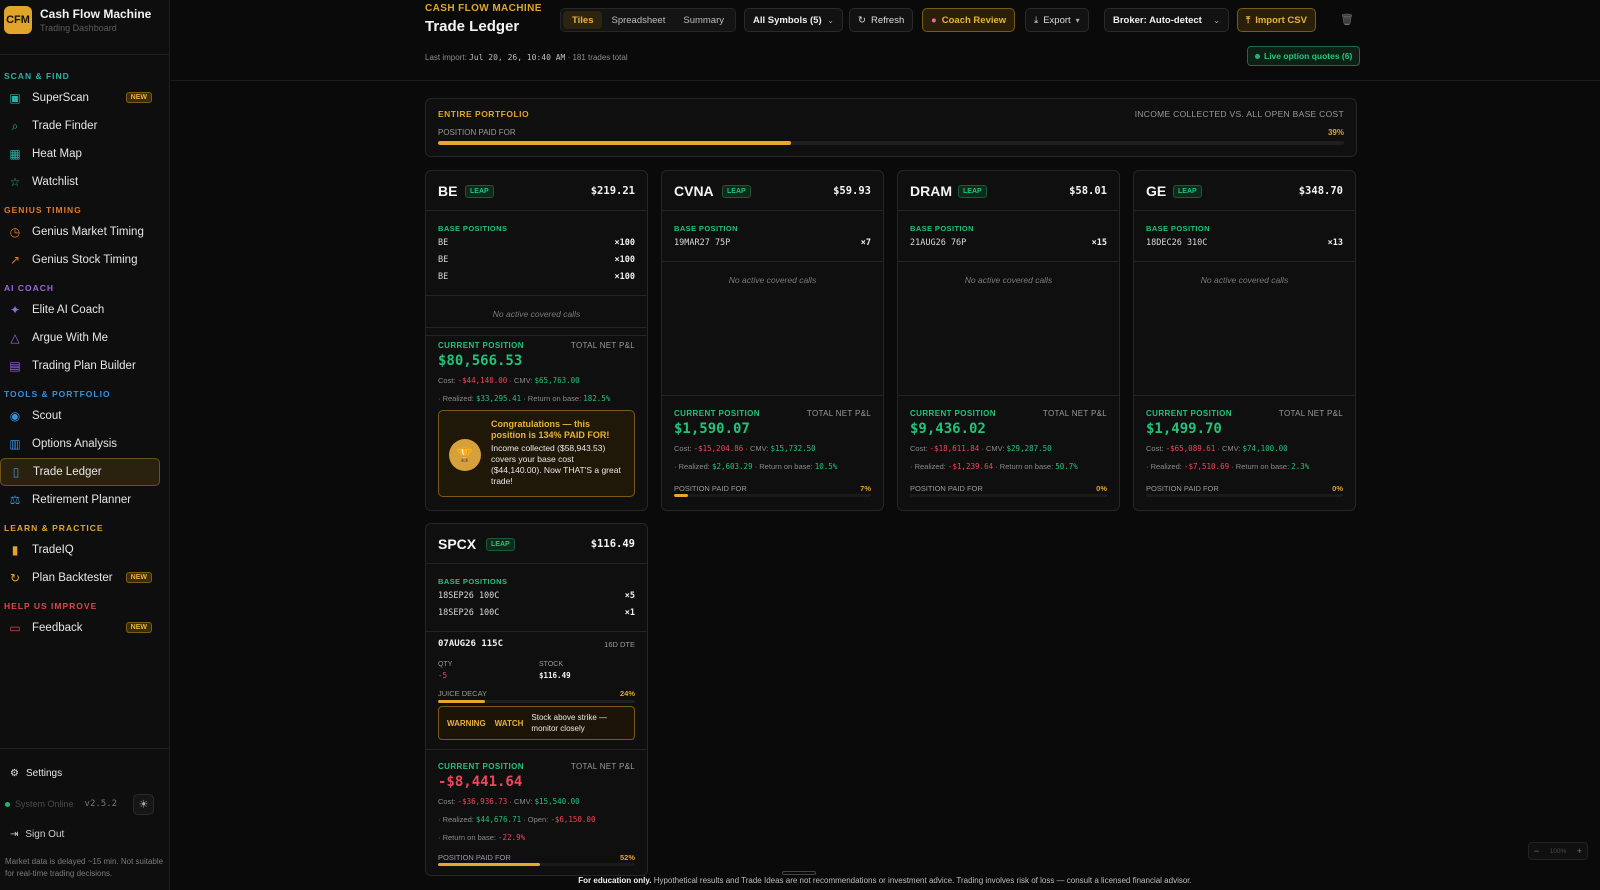 The image size is (1600, 890). Describe the element at coordinates (80, 628) in the screenshot. I see `sidebar-item-feedback: ▭ Feedback NEW` at that location.